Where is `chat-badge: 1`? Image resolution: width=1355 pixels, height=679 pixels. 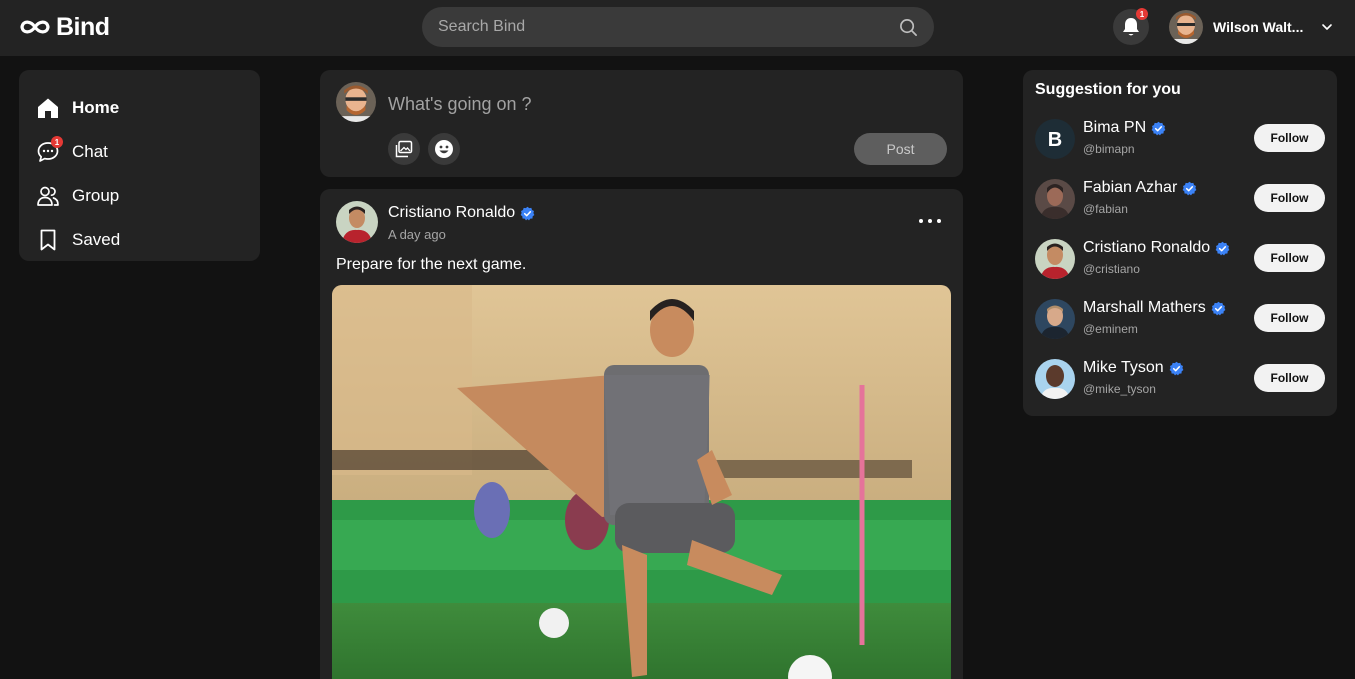
chat-badge: 1 is located at coordinates (57, 142).